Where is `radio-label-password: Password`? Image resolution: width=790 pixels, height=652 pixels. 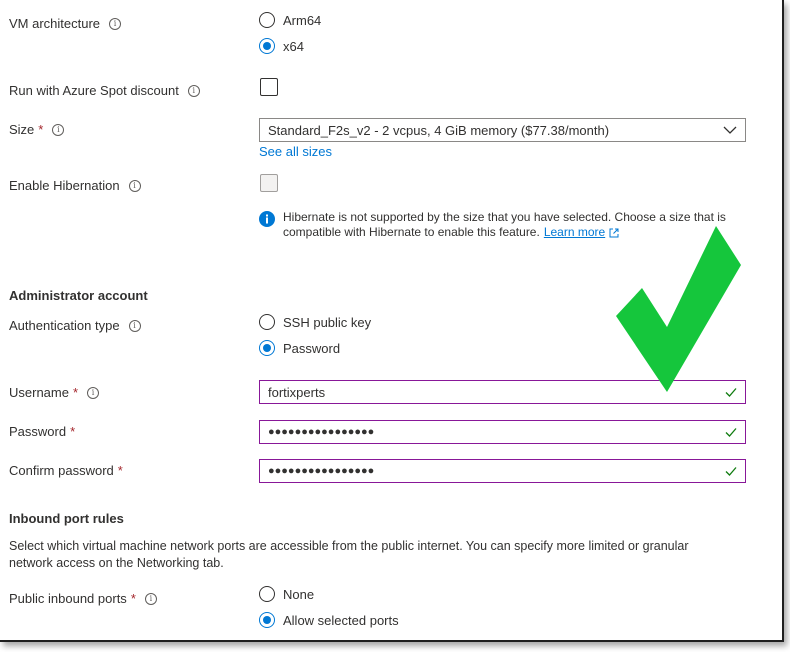 radio-label-password: Password is located at coordinates (312, 348).